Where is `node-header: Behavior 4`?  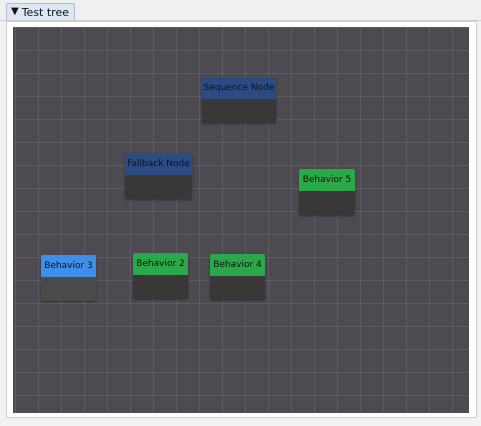
node-header: Behavior 4 is located at coordinates (237, 265).